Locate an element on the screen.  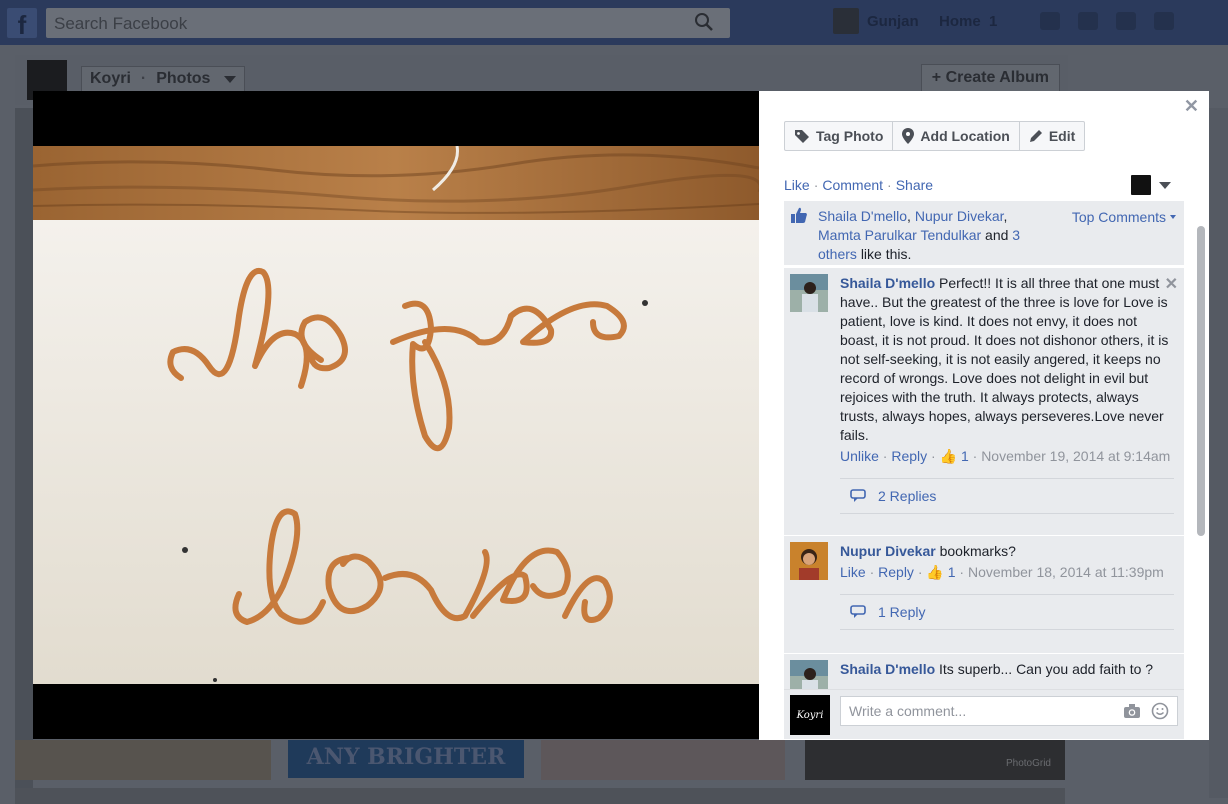
share-link: Share is located at coordinates (914, 185).